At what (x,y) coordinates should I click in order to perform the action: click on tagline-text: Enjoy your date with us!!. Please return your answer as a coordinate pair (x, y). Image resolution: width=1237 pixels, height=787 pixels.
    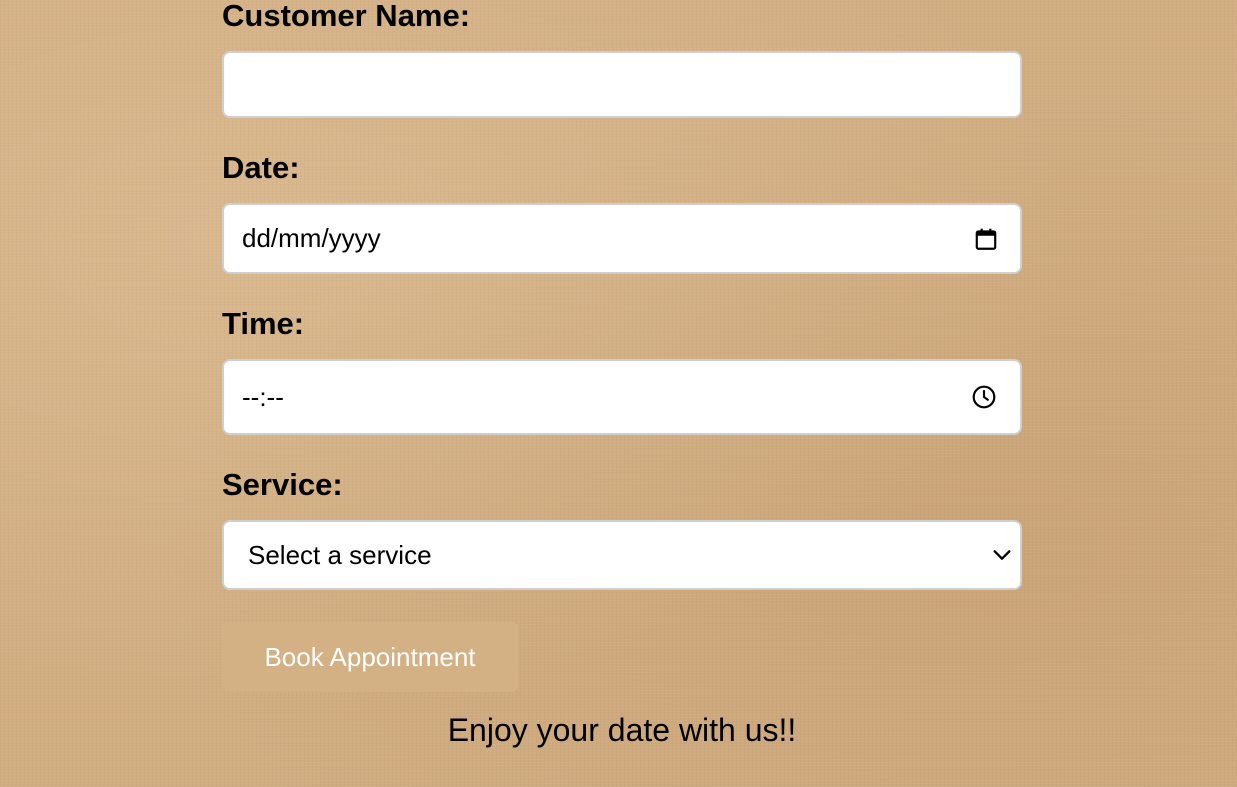
    Looking at the image, I should click on (622, 730).